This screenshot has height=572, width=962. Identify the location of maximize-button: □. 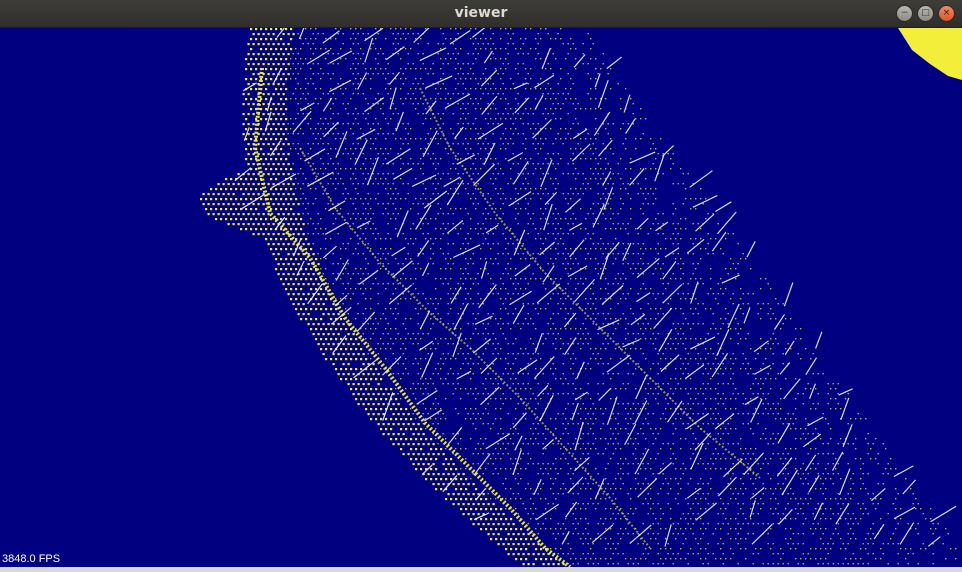
(925, 13).